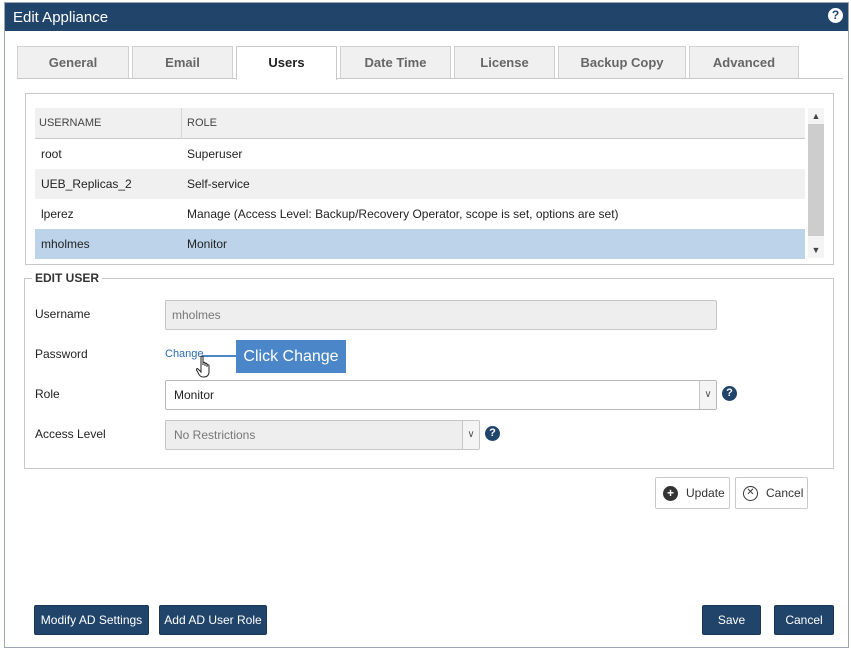  What do you see at coordinates (441, 315) in the screenshot?
I see `username-field: mholmes` at bounding box center [441, 315].